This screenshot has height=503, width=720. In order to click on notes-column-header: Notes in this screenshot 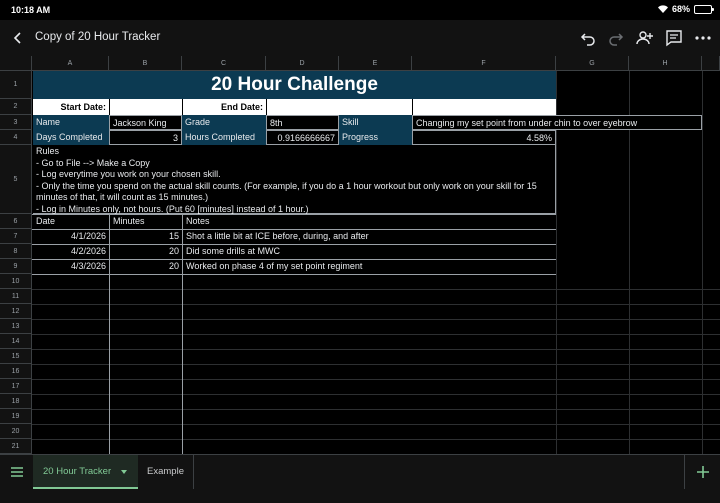, I will do `click(369, 221)`.